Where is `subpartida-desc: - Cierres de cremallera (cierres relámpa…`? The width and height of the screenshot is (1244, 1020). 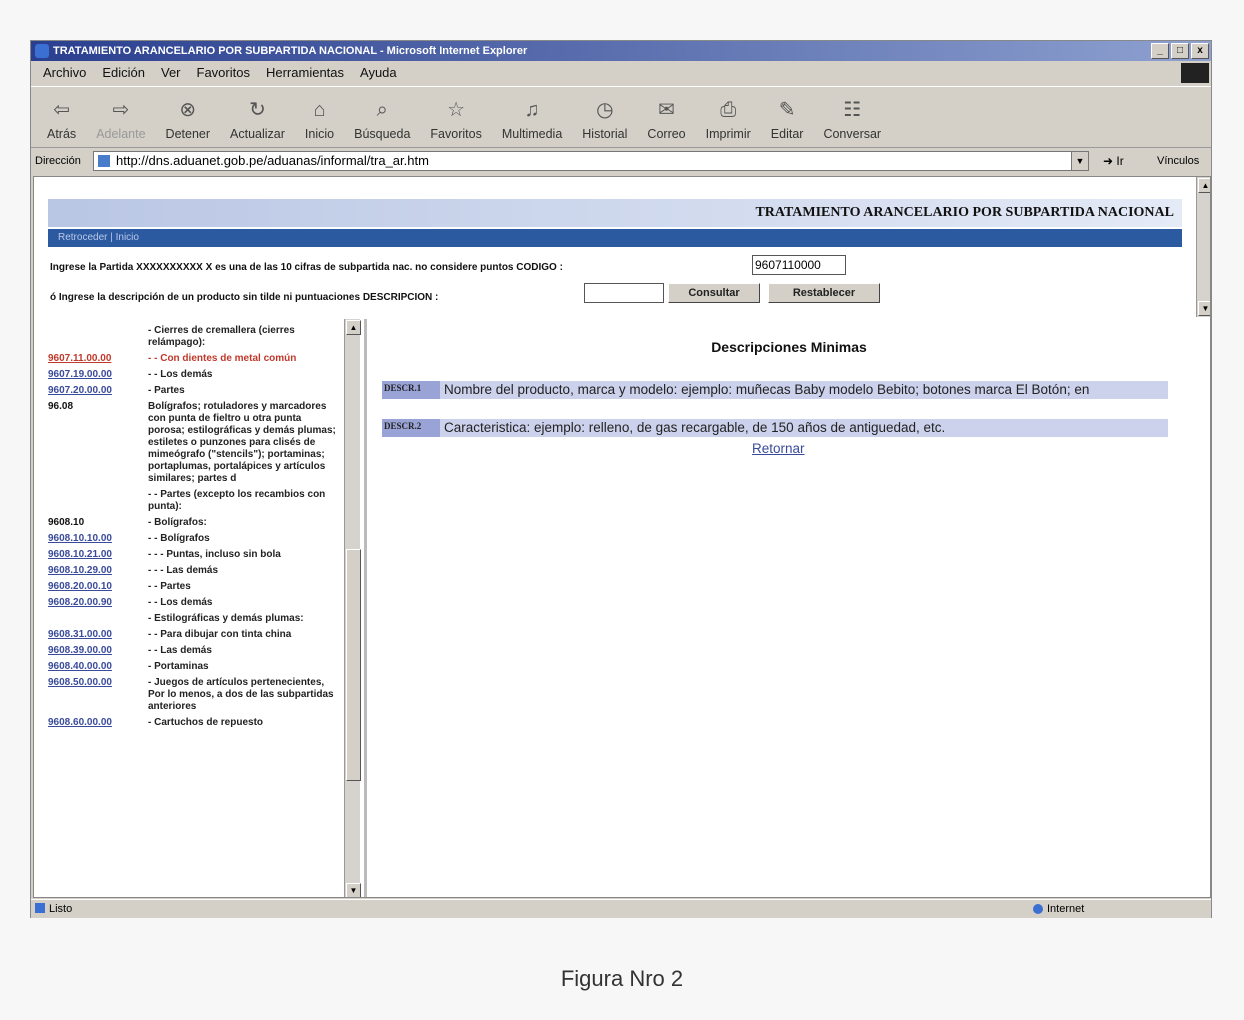
subpartida-desc: - Cierres de cremallera (cierres relámpa… is located at coordinates (221, 336).